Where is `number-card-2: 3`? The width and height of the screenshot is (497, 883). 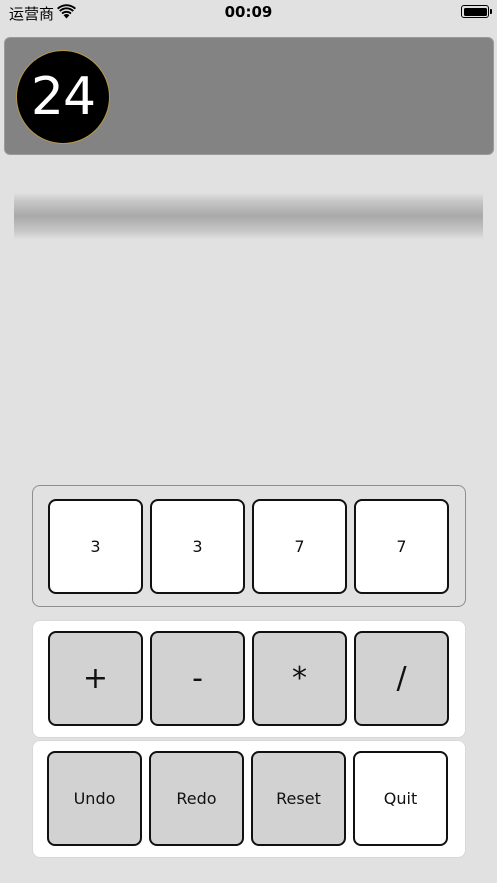 number-card-2: 3 is located at coordinates (197, 546).